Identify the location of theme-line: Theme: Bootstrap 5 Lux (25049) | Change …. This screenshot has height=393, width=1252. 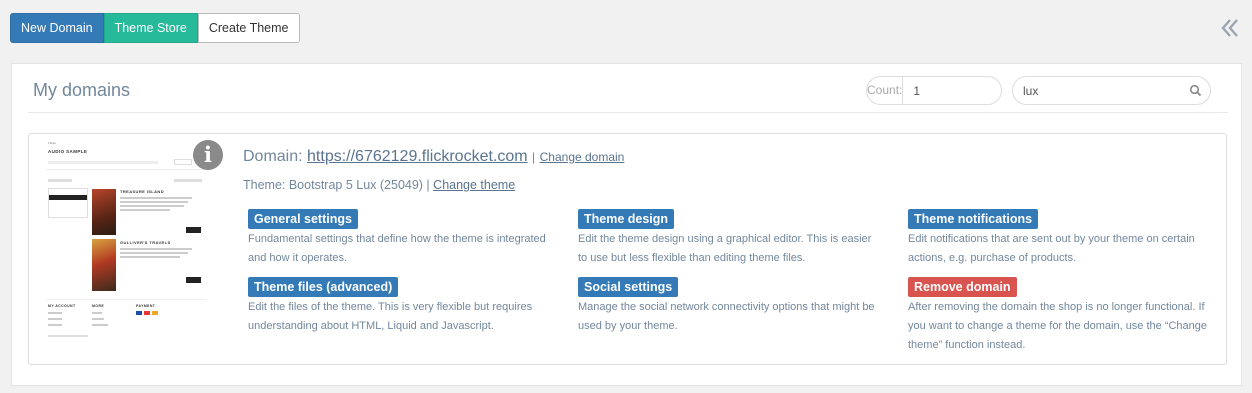
(379, 185).